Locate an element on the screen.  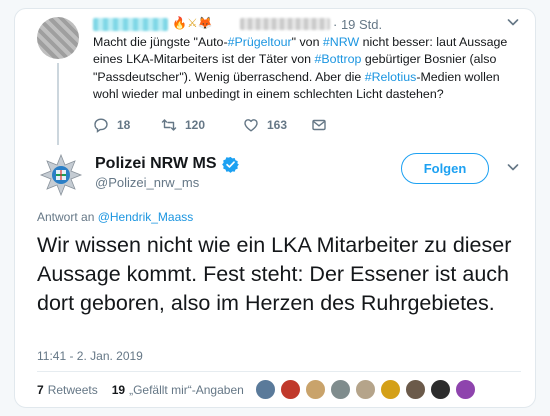
reply-to-line: Antwort an @Hendrik_Maass is located at coordinates (115, 217).